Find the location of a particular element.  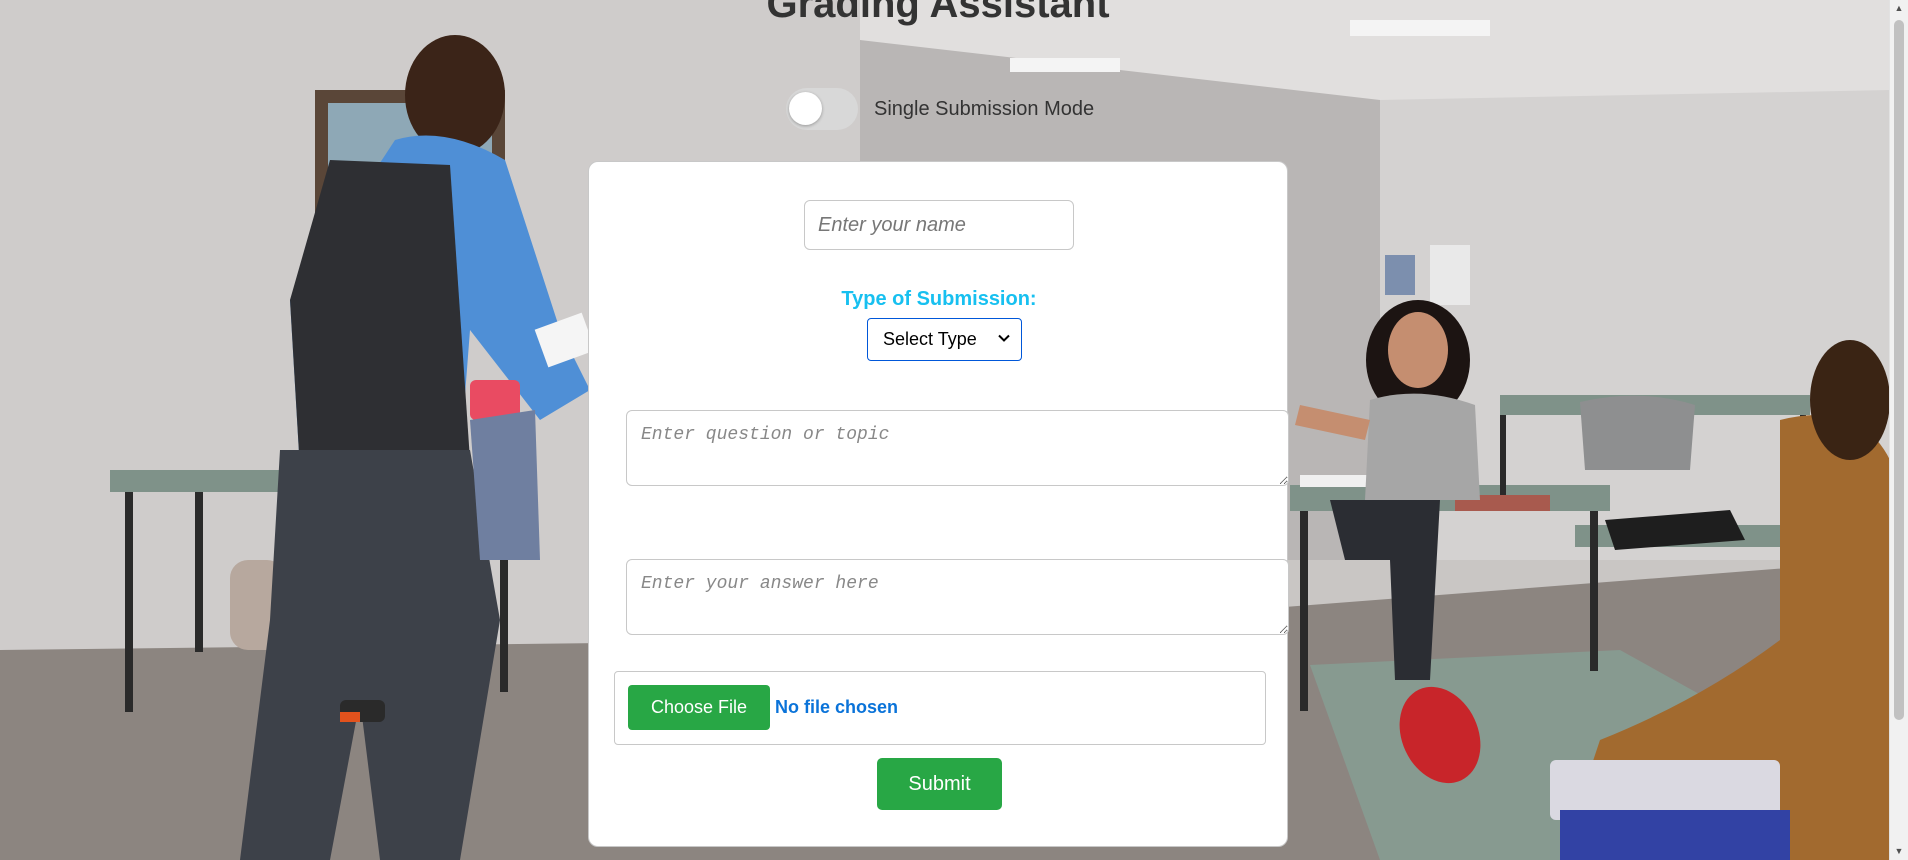

scrollbar-thumb is located at coordinates (1899, 370).